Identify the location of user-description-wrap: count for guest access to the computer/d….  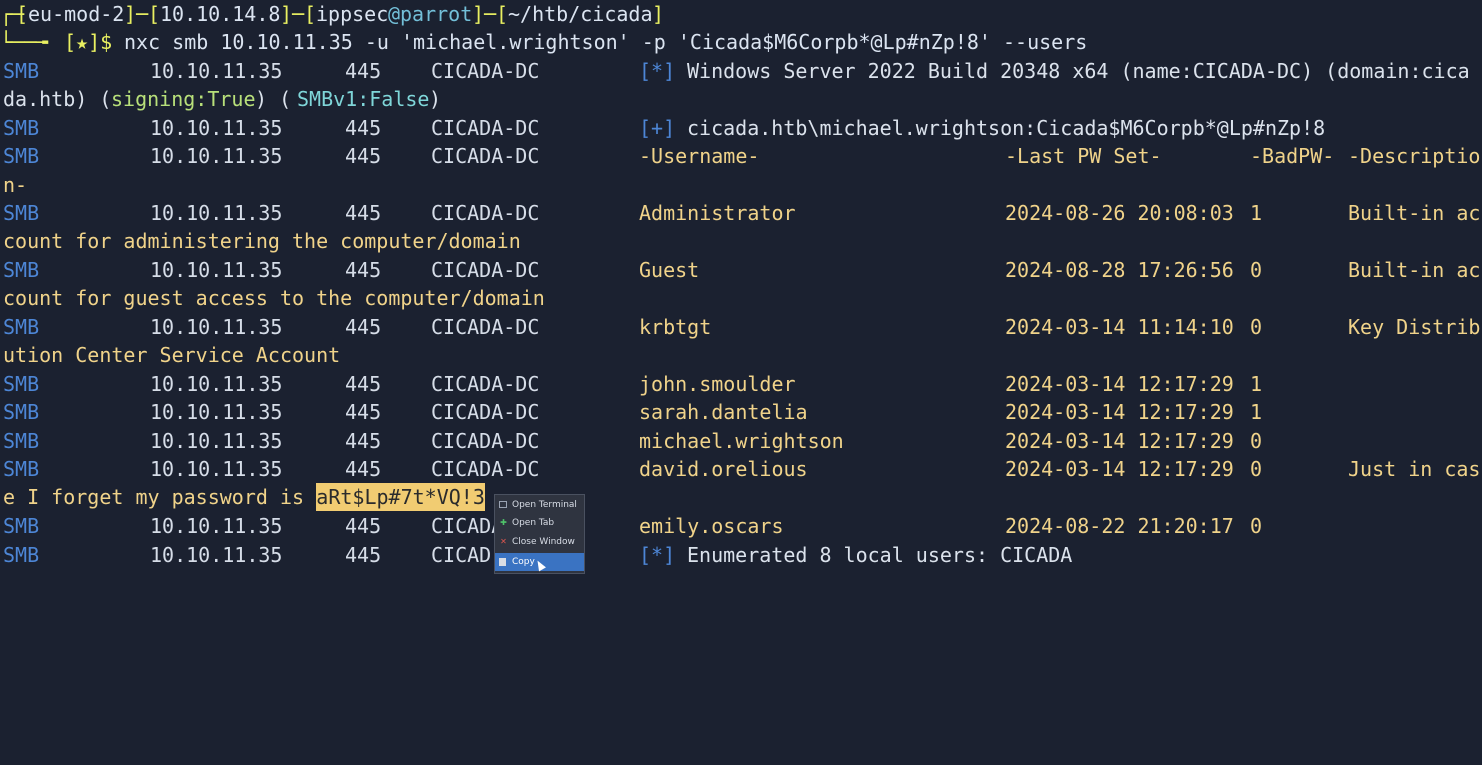
(274, 298).